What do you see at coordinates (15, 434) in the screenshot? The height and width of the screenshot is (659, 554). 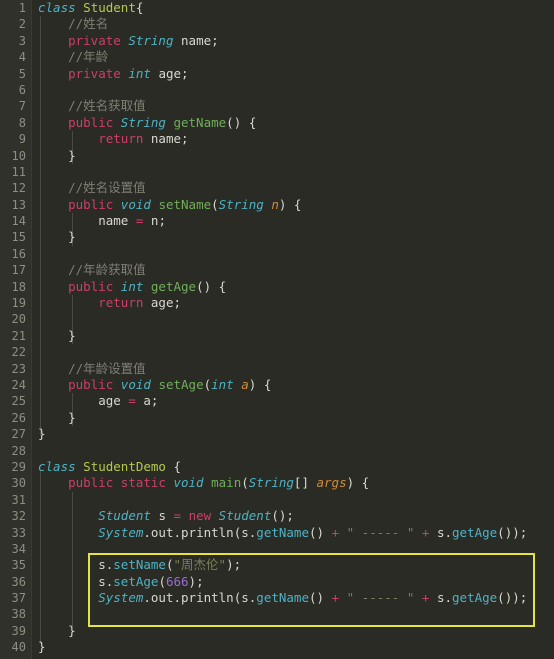 I see `line-number: 27` at bounding box center [15, 434].